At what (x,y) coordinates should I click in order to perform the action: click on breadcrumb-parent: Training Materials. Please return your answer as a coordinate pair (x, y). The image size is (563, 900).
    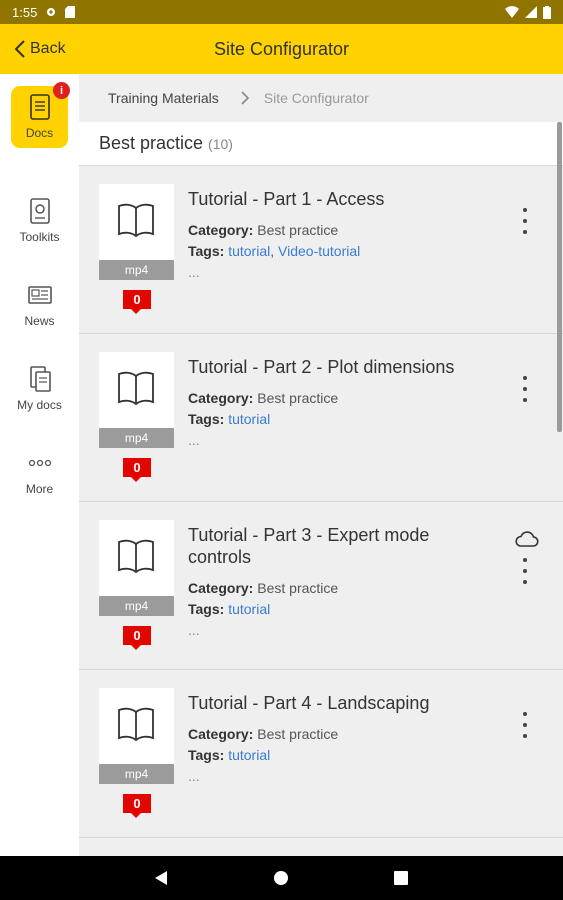
    Looking at the image, I should click on (163, 98).